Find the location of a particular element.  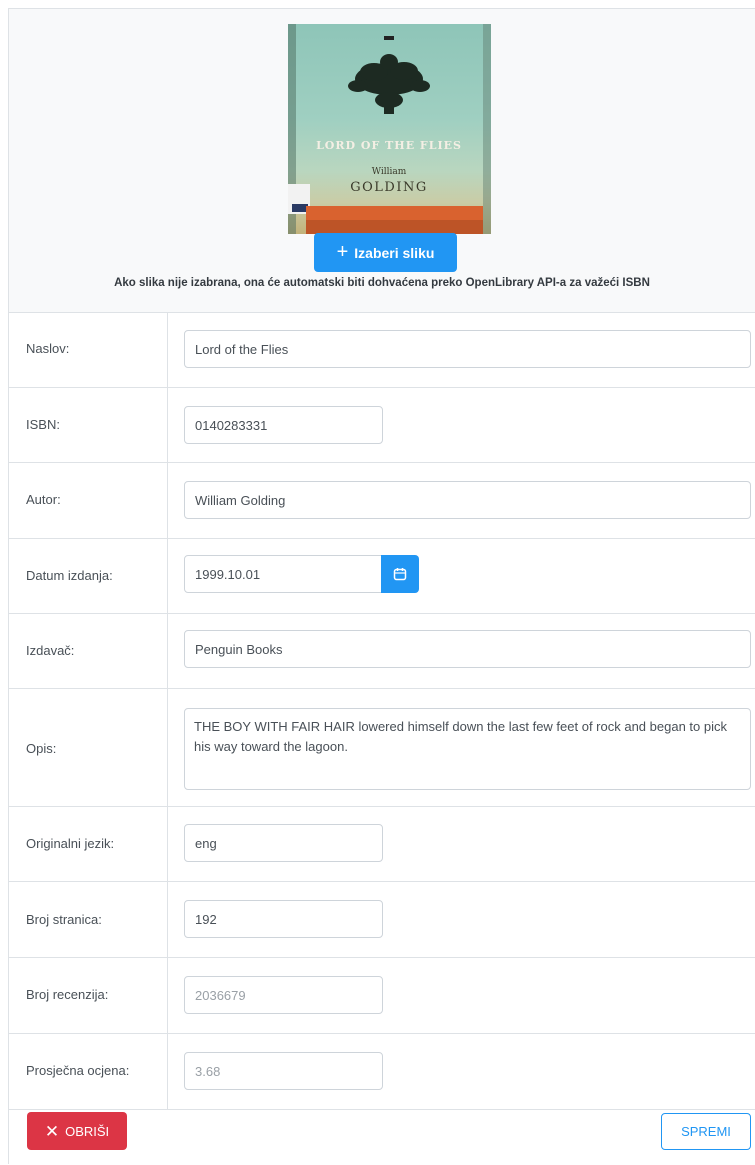

date-picker-button is located at coordinates (400, 574).